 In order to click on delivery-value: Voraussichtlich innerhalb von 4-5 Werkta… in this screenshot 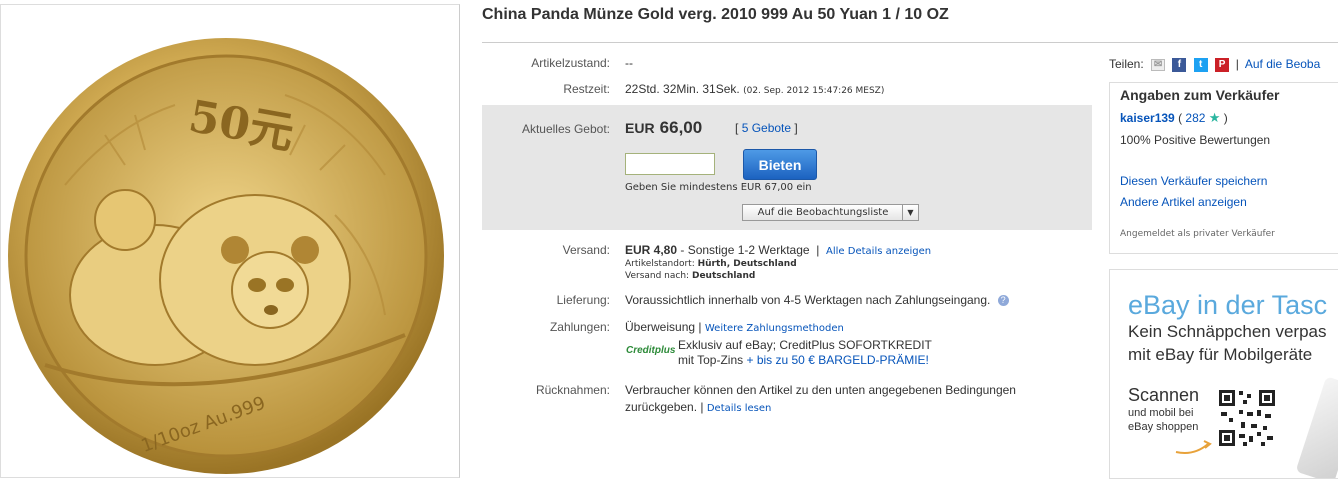, I will do `click(808, 300)`.